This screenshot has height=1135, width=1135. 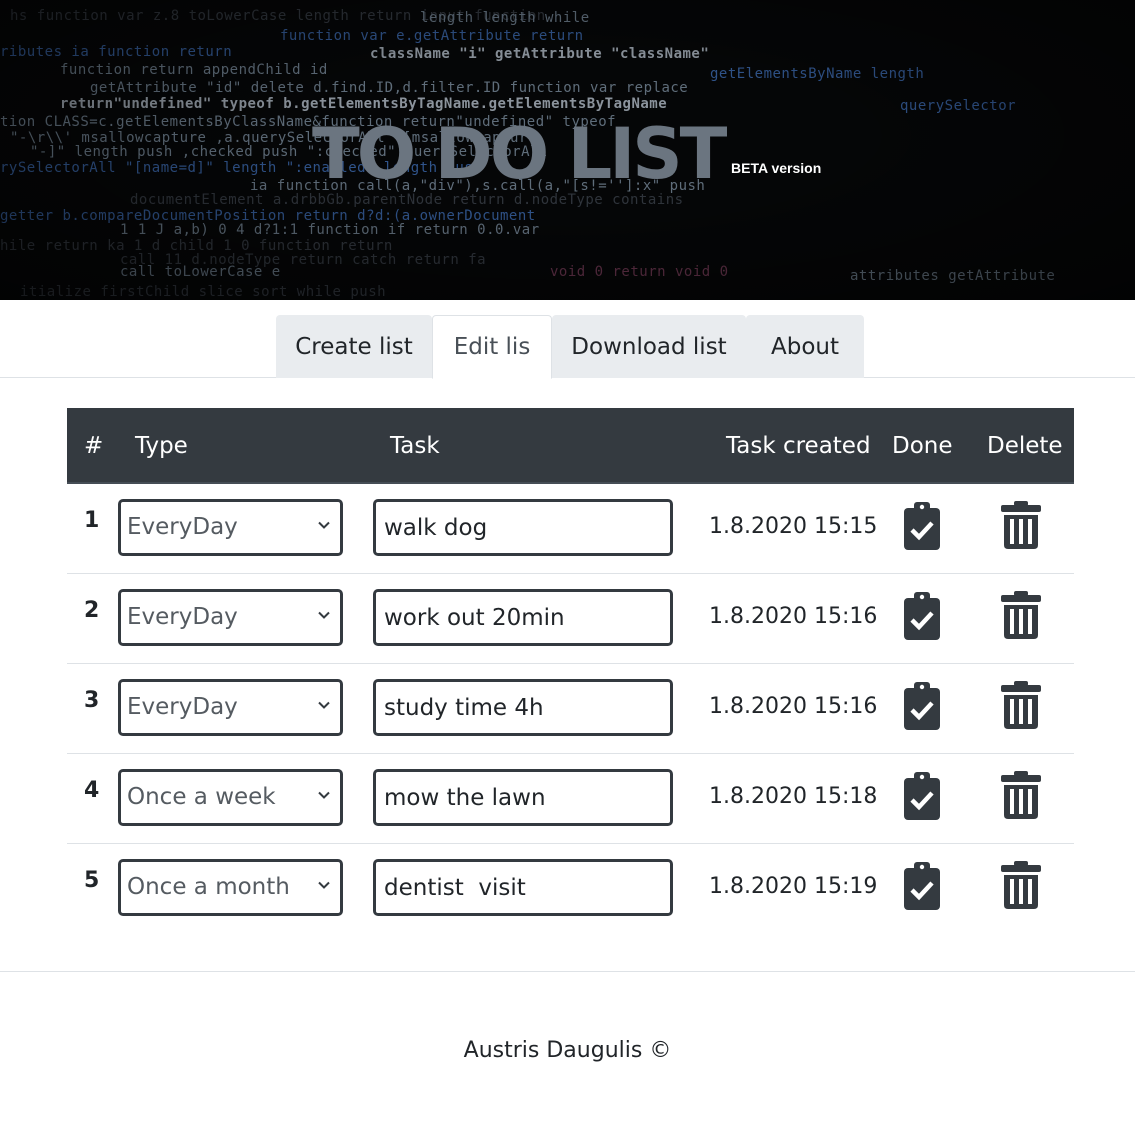 I want to click on nav-tabs: Create list Edit lis Download list About, so click(x=567, y=339).